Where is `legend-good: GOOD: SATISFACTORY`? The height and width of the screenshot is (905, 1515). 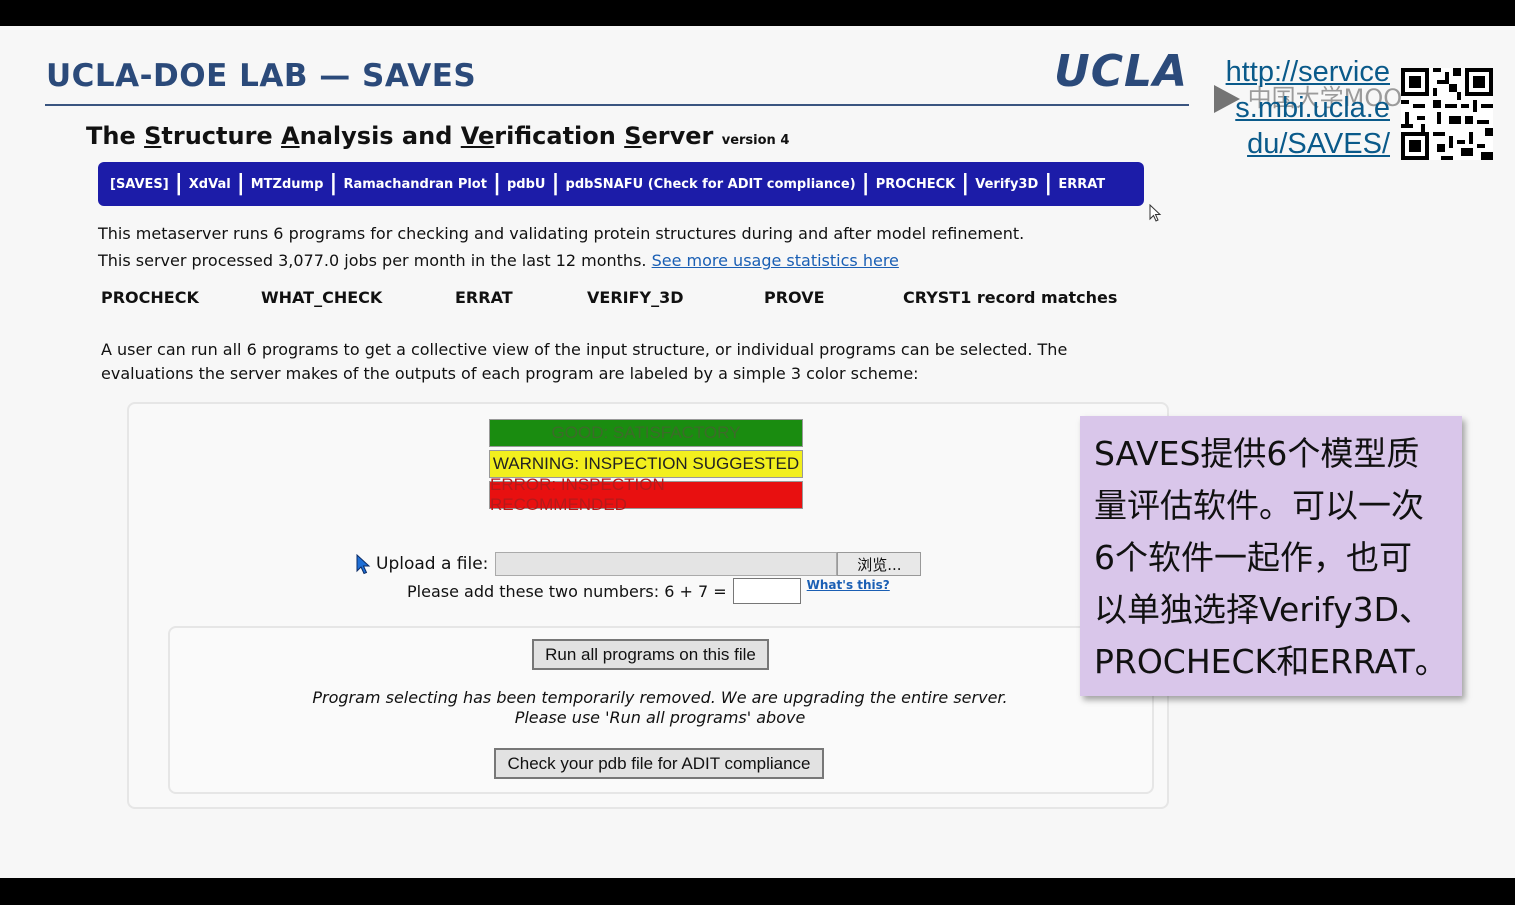
legend-good: GOOD: SATISFACTORY is located at coordinates (646, 433).